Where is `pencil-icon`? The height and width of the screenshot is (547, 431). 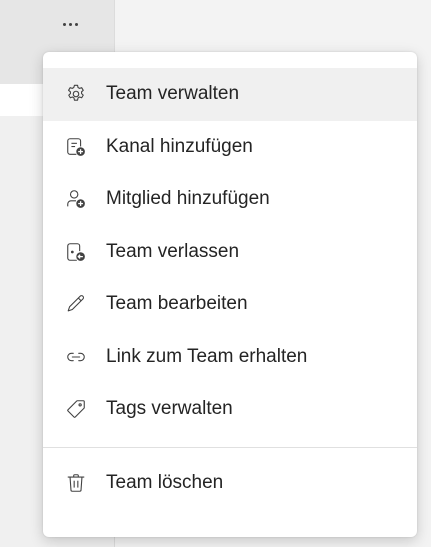
pencil-icon is located at coordinates (76, 304).